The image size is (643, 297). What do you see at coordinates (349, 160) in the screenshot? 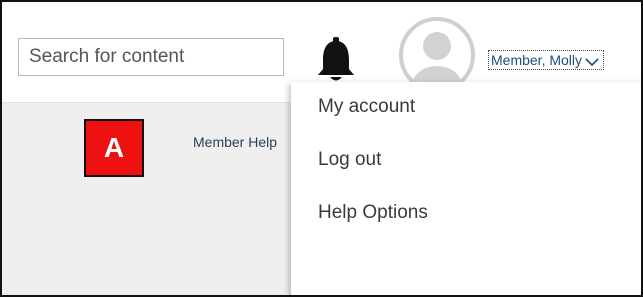
I see `menu-item-log-out: Log out` at bounding box center [349, 160].